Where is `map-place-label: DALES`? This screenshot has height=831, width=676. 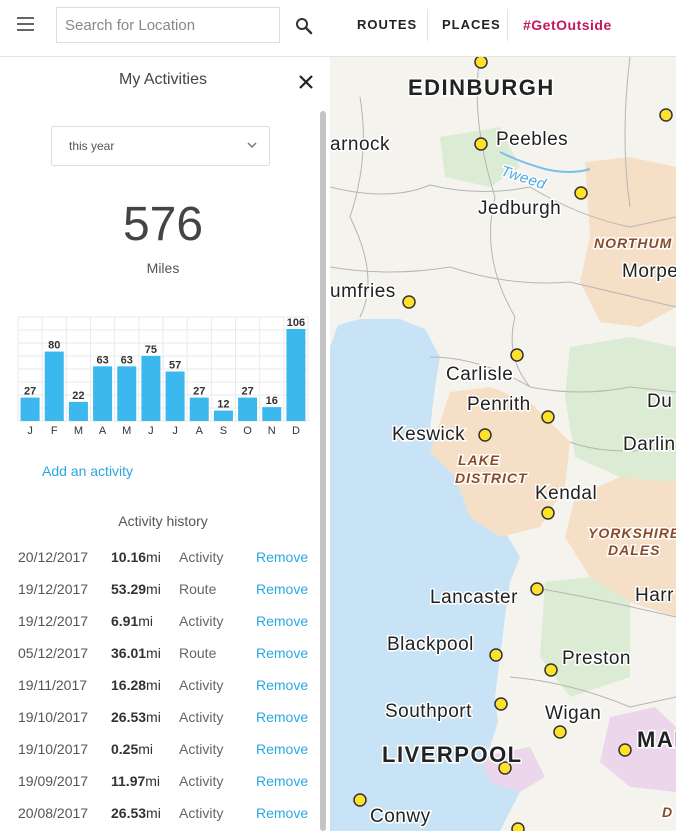
map-place-label: DALES is located at coordinates (634, 550).